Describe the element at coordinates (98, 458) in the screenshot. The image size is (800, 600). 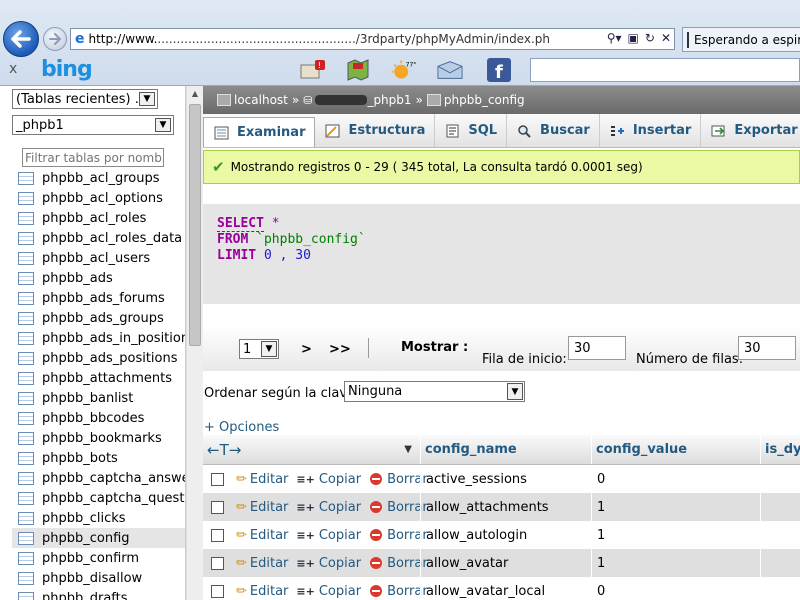
I see `sidebar-table-item: phpbb_bots` at that location.